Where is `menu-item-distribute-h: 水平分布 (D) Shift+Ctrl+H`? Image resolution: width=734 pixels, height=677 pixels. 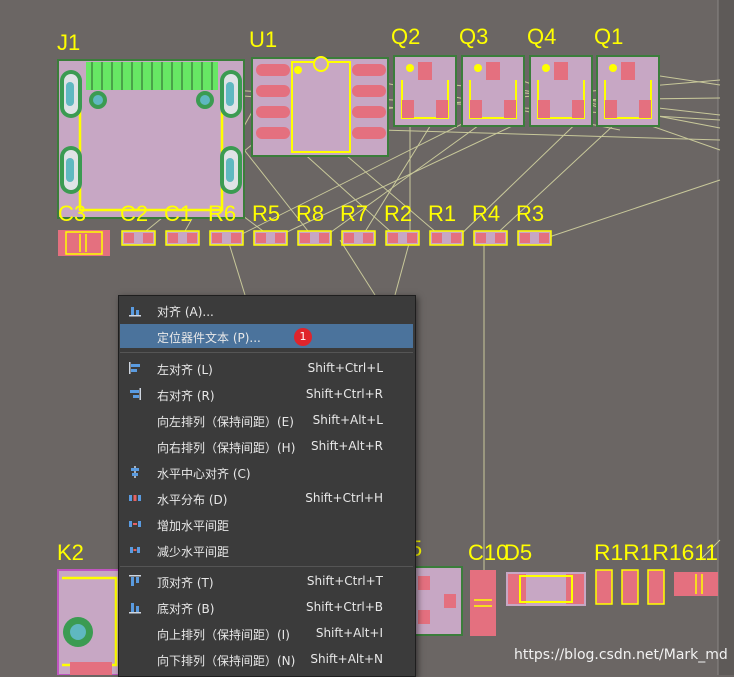 menu-item-distribute-h: 水平分布 (D) Shift+Ctrl+H is located at coordinates (266, 498).